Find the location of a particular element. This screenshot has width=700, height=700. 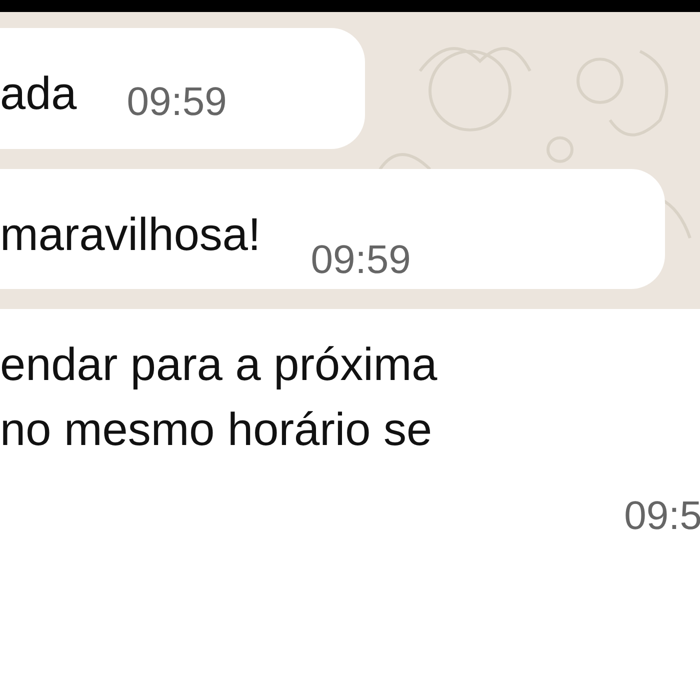

message-text: maravilhosa! is located at coordinates (130, 234).